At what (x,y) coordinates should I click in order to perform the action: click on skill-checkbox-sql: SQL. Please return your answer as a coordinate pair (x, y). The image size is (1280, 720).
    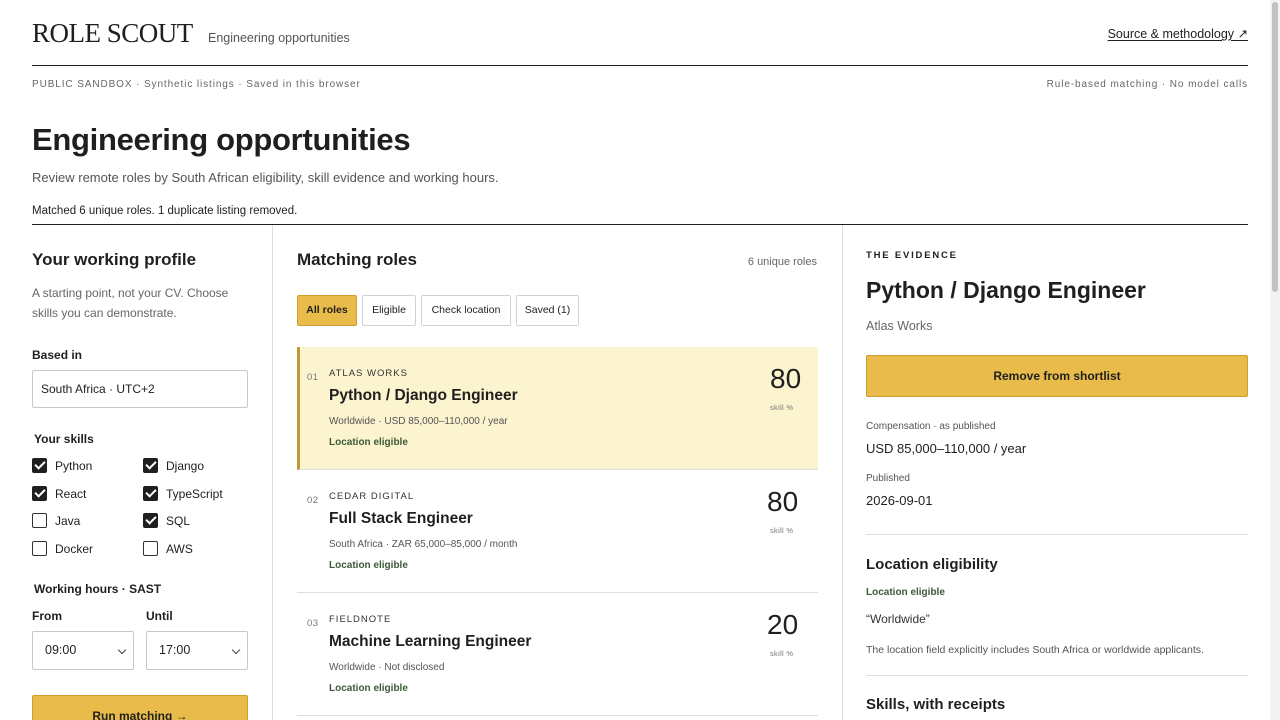
    Looking at the image, I should click on (166, 520).